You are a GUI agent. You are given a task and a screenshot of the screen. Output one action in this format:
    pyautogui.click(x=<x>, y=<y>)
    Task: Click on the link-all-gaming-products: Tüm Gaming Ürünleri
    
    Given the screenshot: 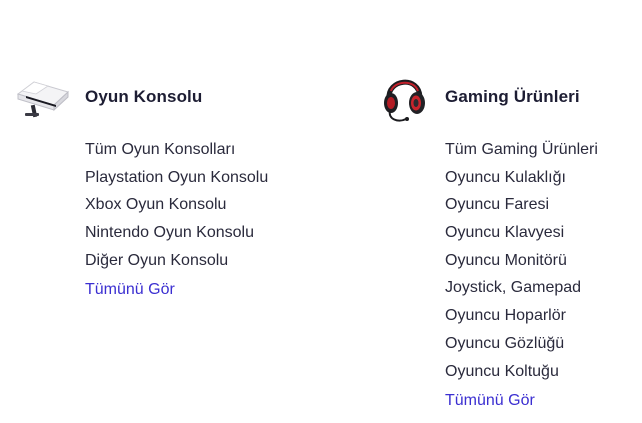 What is the action you would take?
    pyautogui.click(x=541, y=150)
    